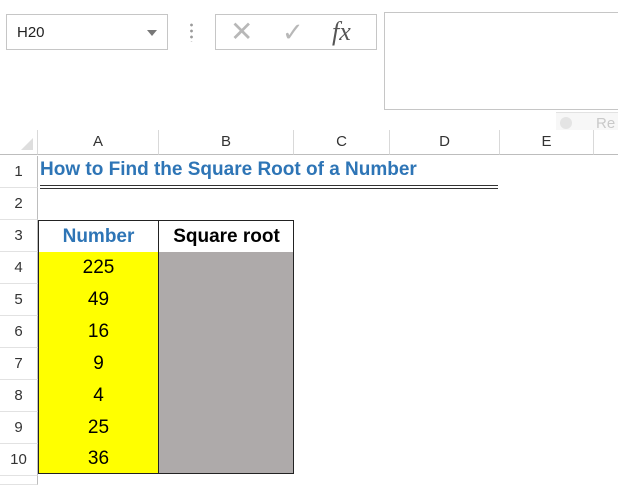 This screenshot has height=485, width=618. What do you see at coordinates (226, 236) in the screenshot?
I see `header-square-root: Square root` at bounding box center [226, 236].